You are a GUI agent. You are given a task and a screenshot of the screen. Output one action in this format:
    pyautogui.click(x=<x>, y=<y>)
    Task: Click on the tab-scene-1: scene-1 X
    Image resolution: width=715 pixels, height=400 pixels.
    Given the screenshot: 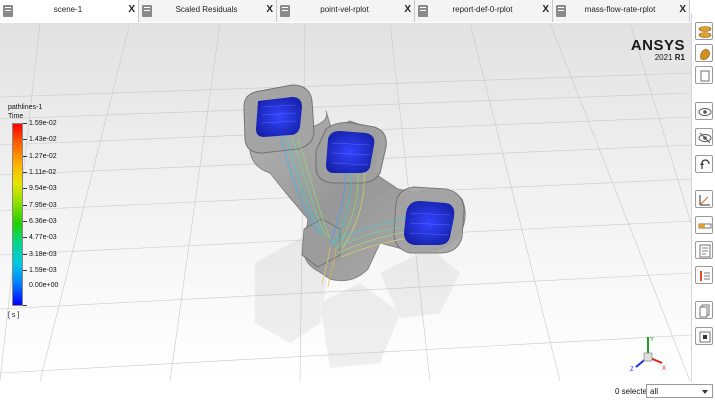 What is the action you would take?
    pyautogui.click(x=69, y=11)
    